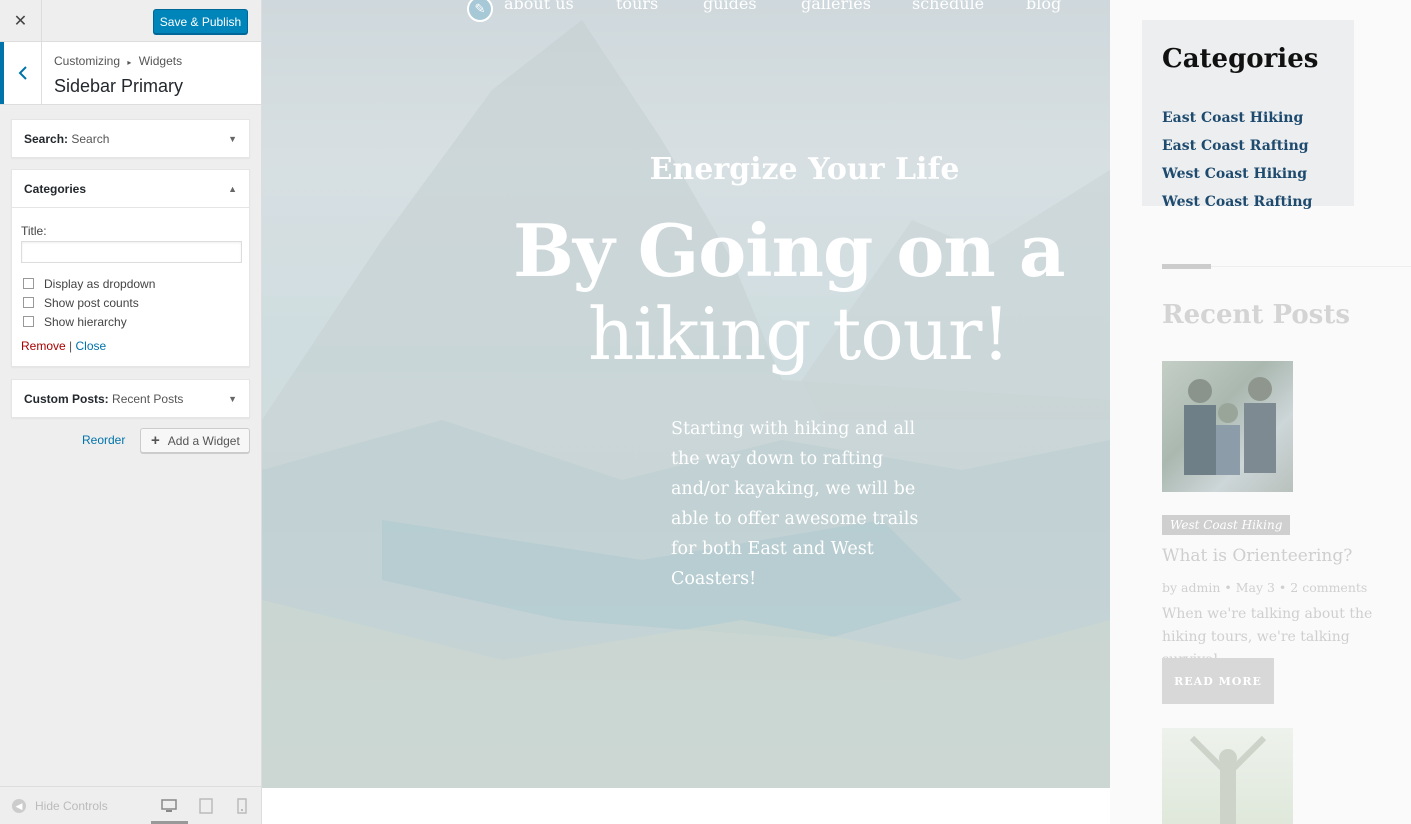 The image size is (1411, 824). I want to click on hero-headline-line1: By Going on a, so click(789, 250).